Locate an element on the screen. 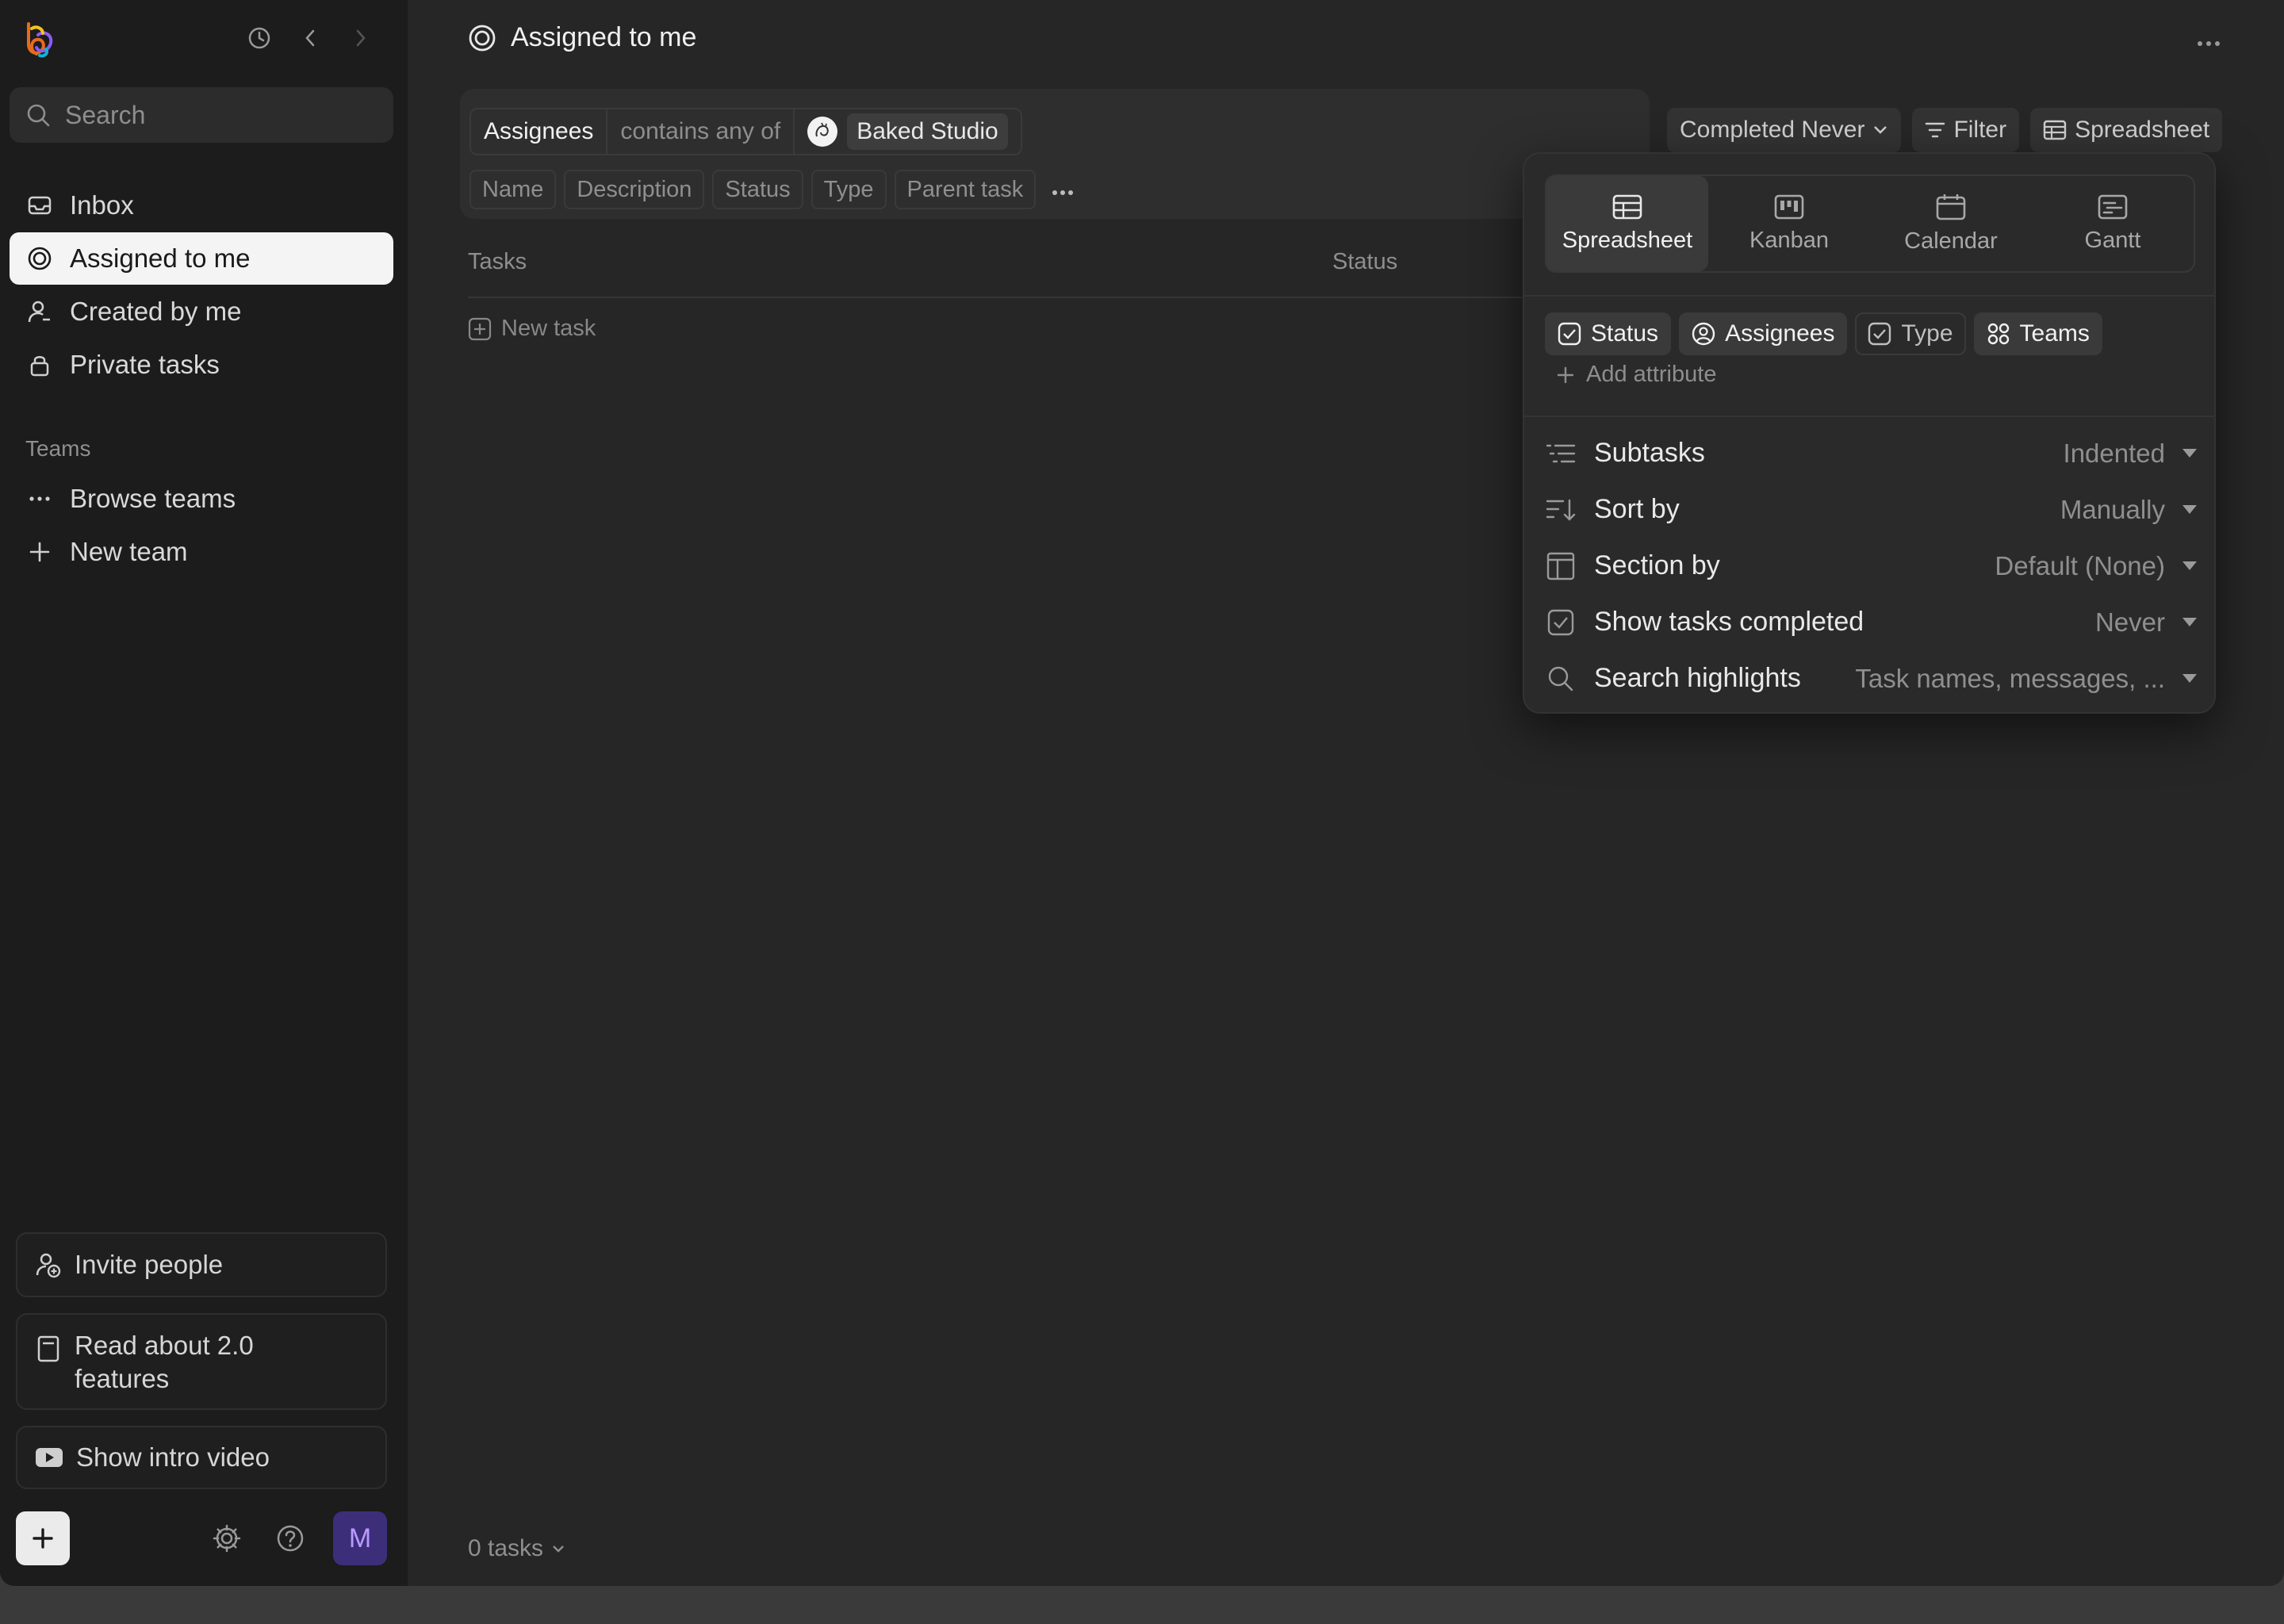  setting-value-dropdown: Default (None) is located at coordinates (2096, 566).